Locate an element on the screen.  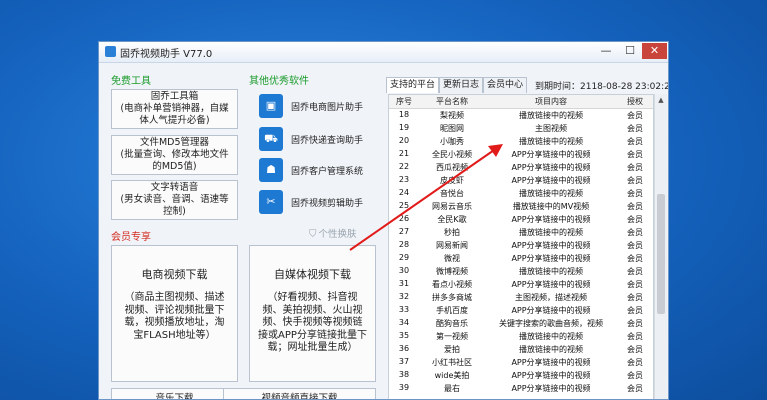
table-row: 18 梨视频 播放链接中的视频 会员 is located at coordinates (521, 115).